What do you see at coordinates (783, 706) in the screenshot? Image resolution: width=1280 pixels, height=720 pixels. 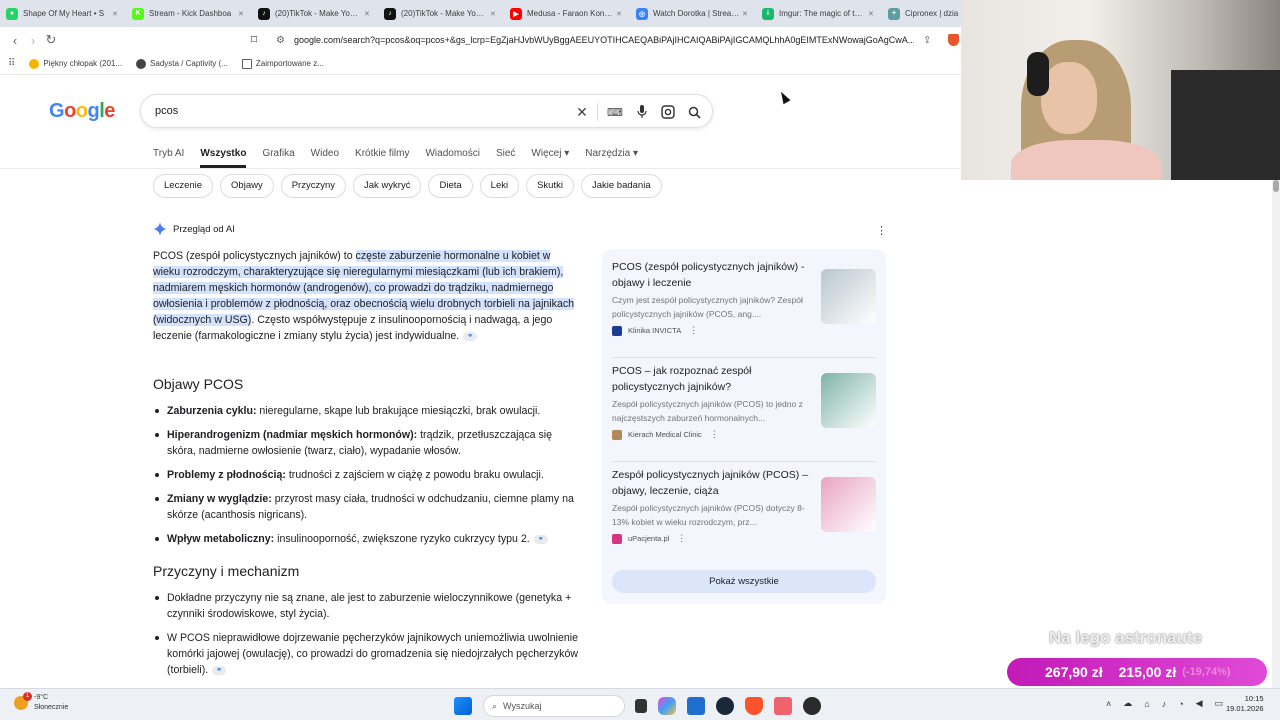 I see `app-icon` at bounding box center [783, 706].